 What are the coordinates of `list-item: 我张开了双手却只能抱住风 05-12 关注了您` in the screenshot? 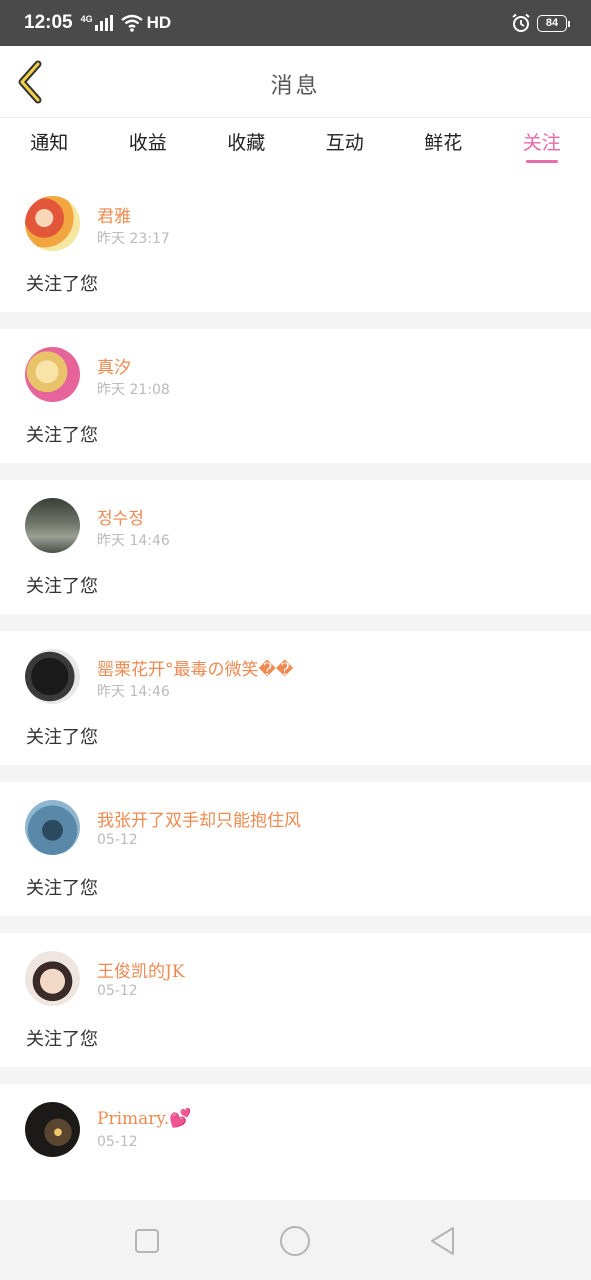 It's located at (295, 849).